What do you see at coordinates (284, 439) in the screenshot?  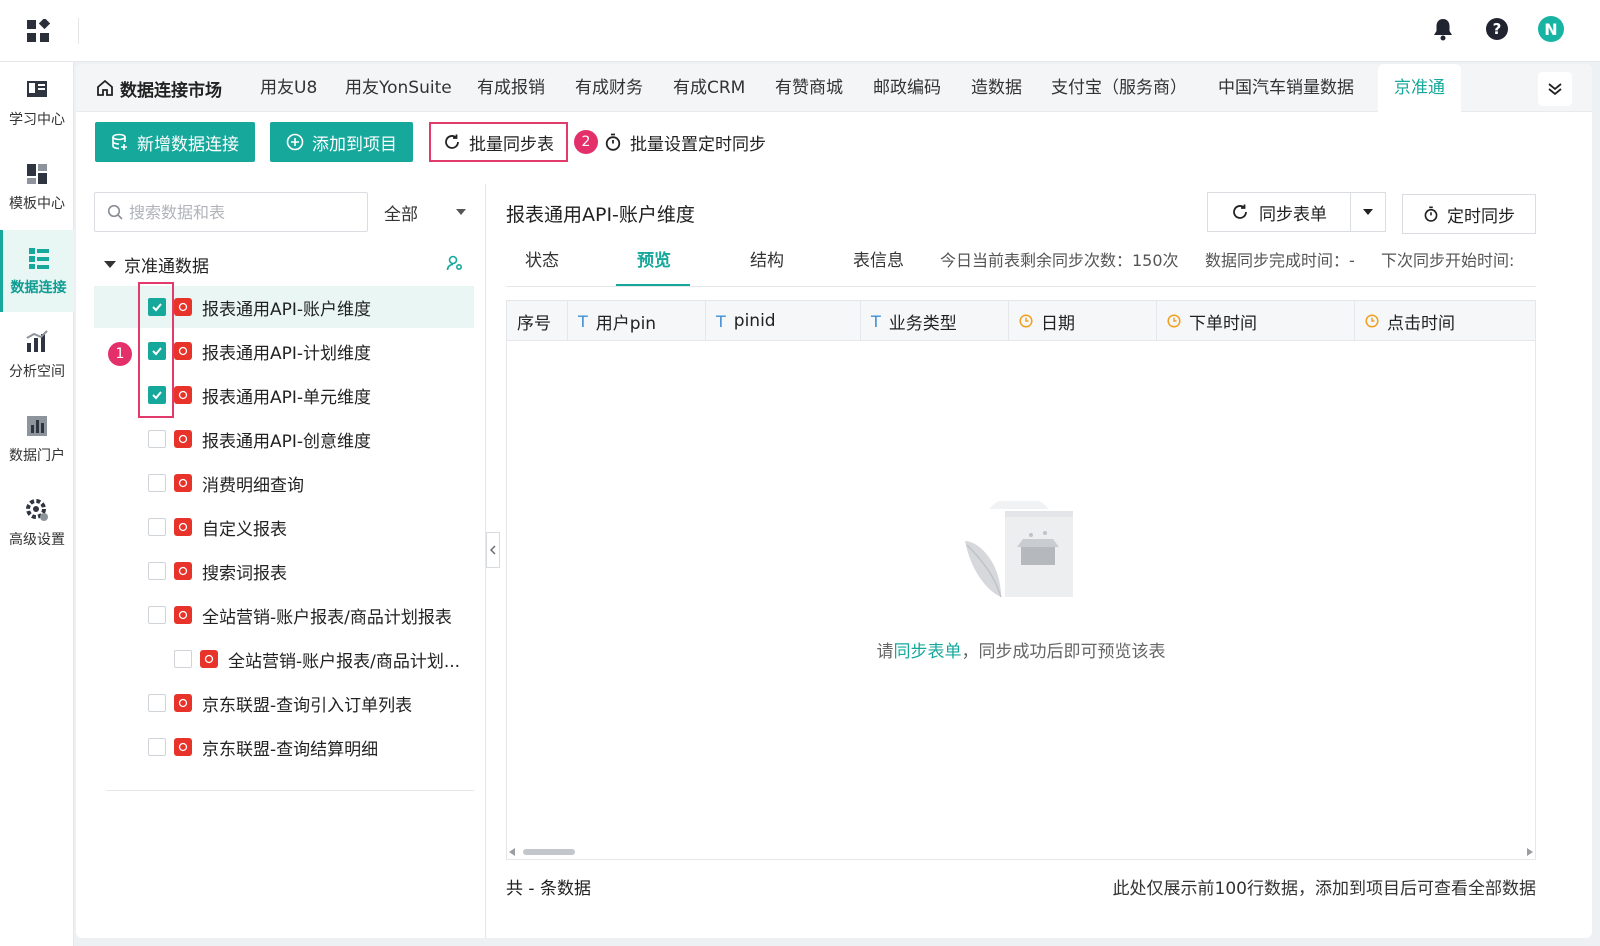 I see `tree-item: 报表通用API-创意维度` at bounding box center [284, 439].